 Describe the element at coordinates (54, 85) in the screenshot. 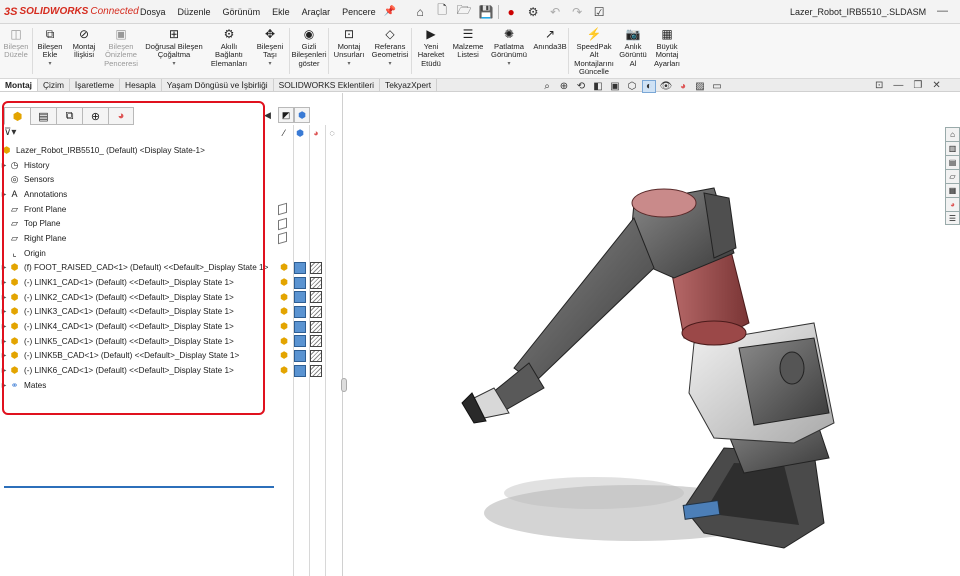

I see `tab-1: Çizim` at that location.